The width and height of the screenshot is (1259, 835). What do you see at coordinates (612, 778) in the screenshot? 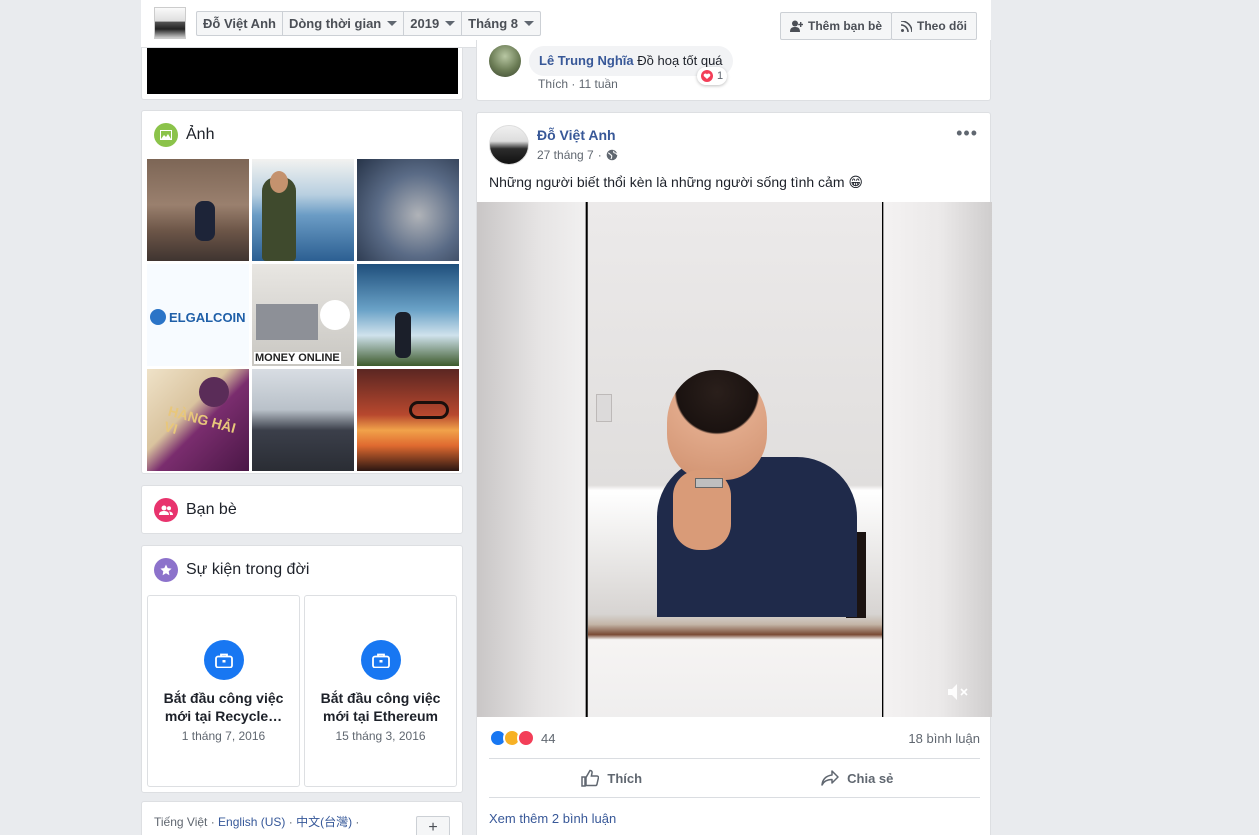
I see `like-button: Thích` at bounding box center [612, 778].